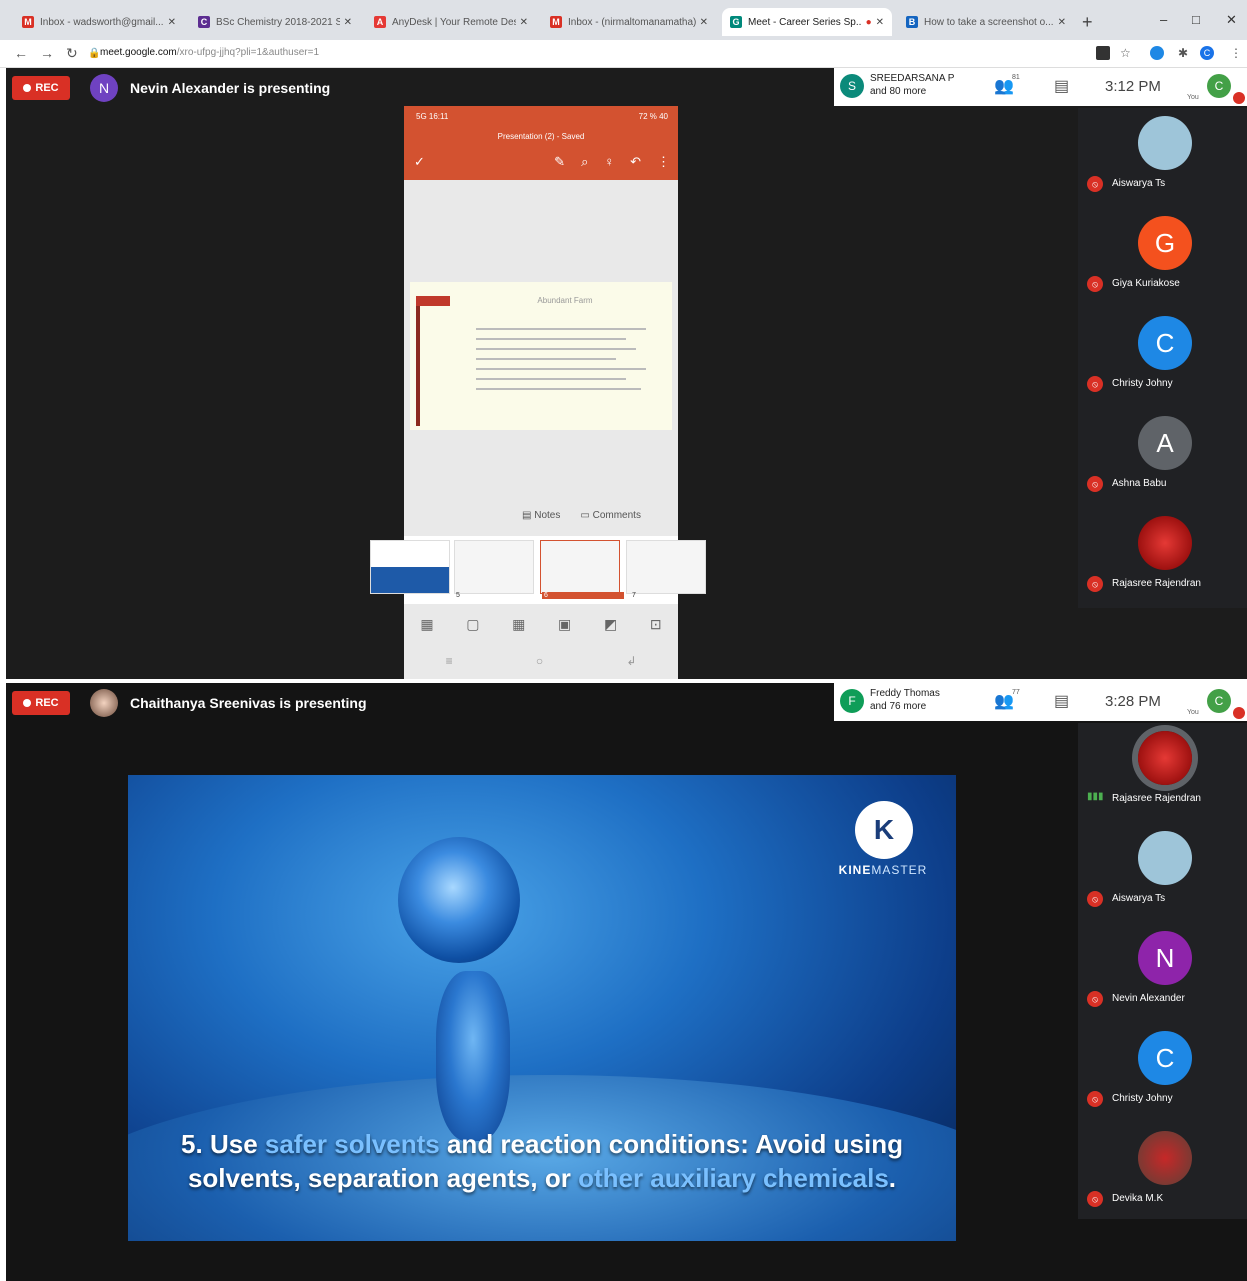 The width and height of the screenshot is (1247, 1281). Describe the element at coordinates (631, 661) in the screenshot. I see `back-nav-icon: ↲` at that location.